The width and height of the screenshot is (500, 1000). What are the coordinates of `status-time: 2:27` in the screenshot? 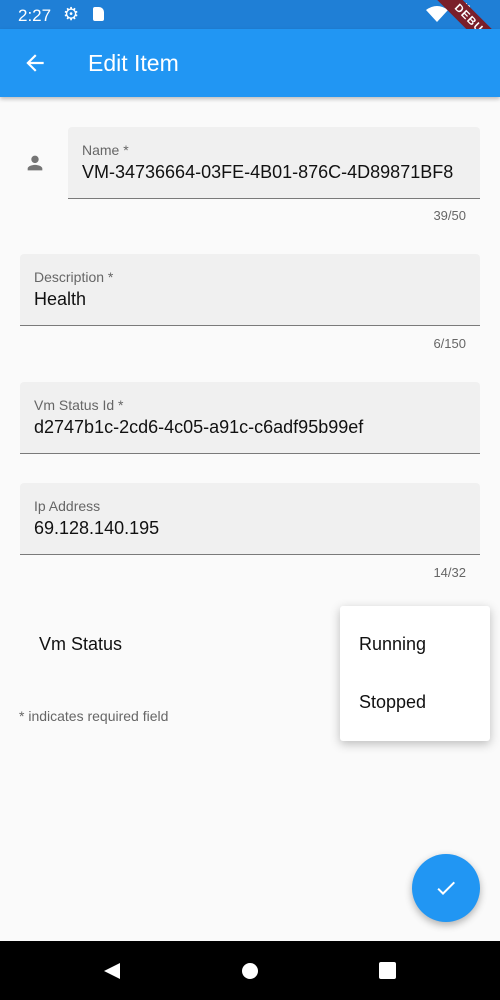 It's located at (35, 15).